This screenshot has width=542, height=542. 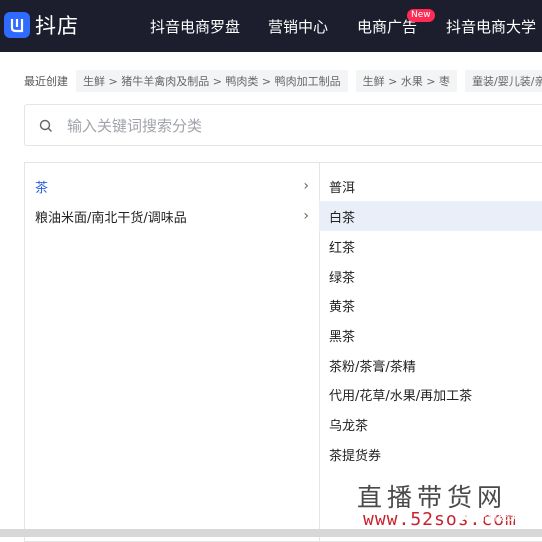 What do you see at coordinates (503, 81) in the screenshot?
I see `recent-chip: 童装/婴儿装/亲子` at bounding box center [503, 81].